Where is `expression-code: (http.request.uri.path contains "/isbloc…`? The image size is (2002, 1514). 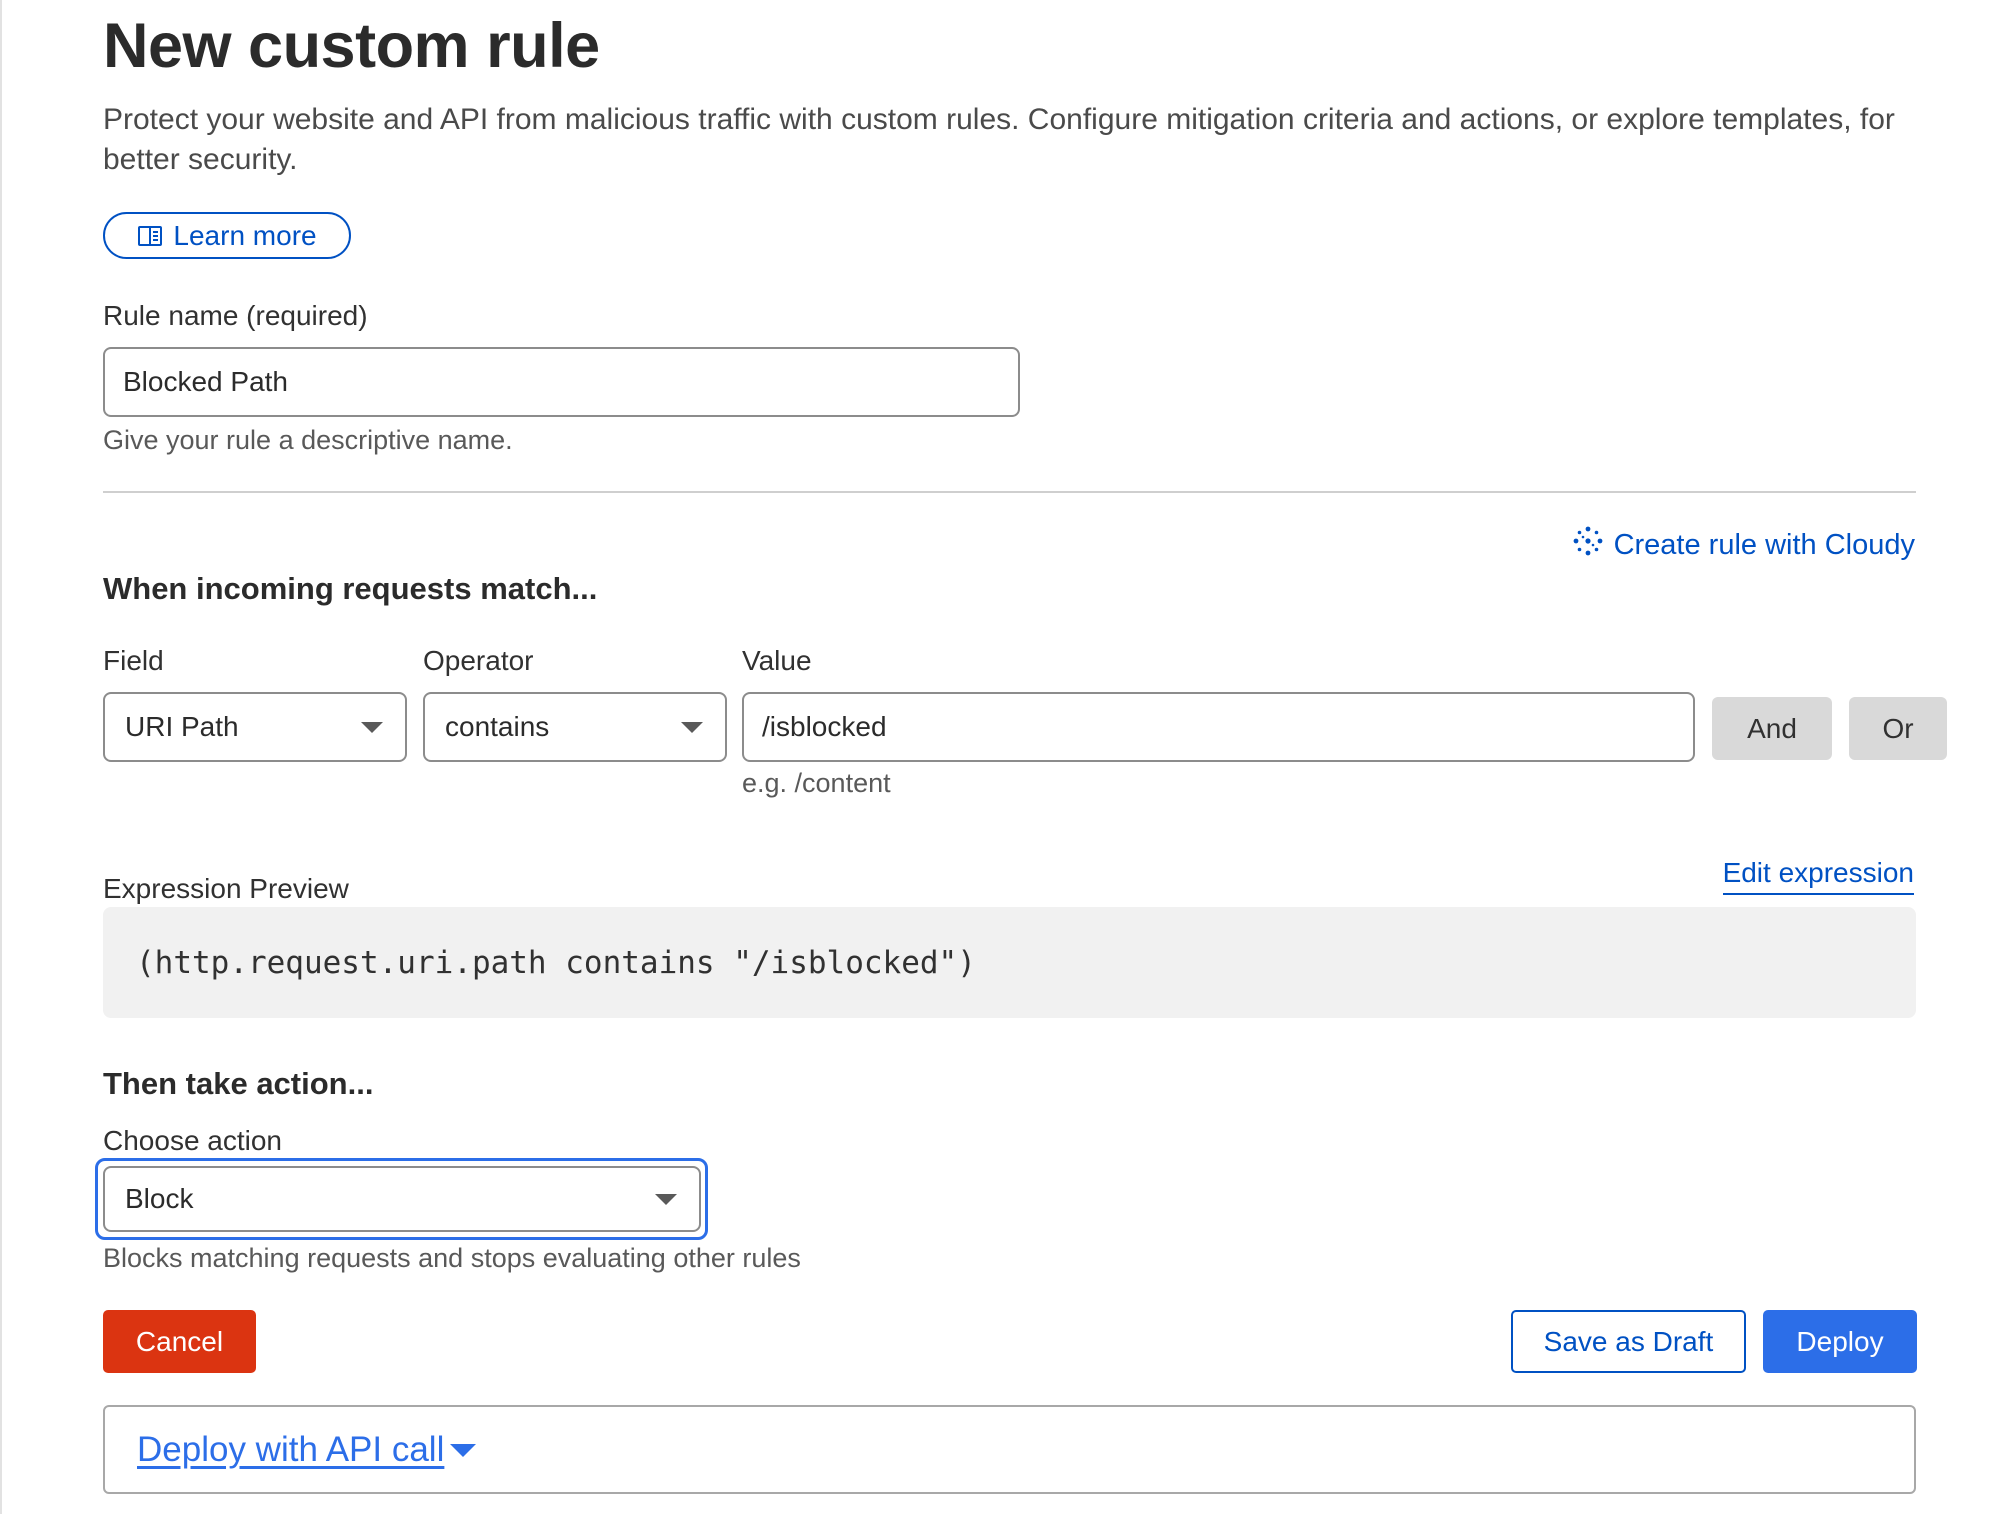
expression-code: (http.request.uri.path contains "/isbloc… is located at coordinates (556, 962).